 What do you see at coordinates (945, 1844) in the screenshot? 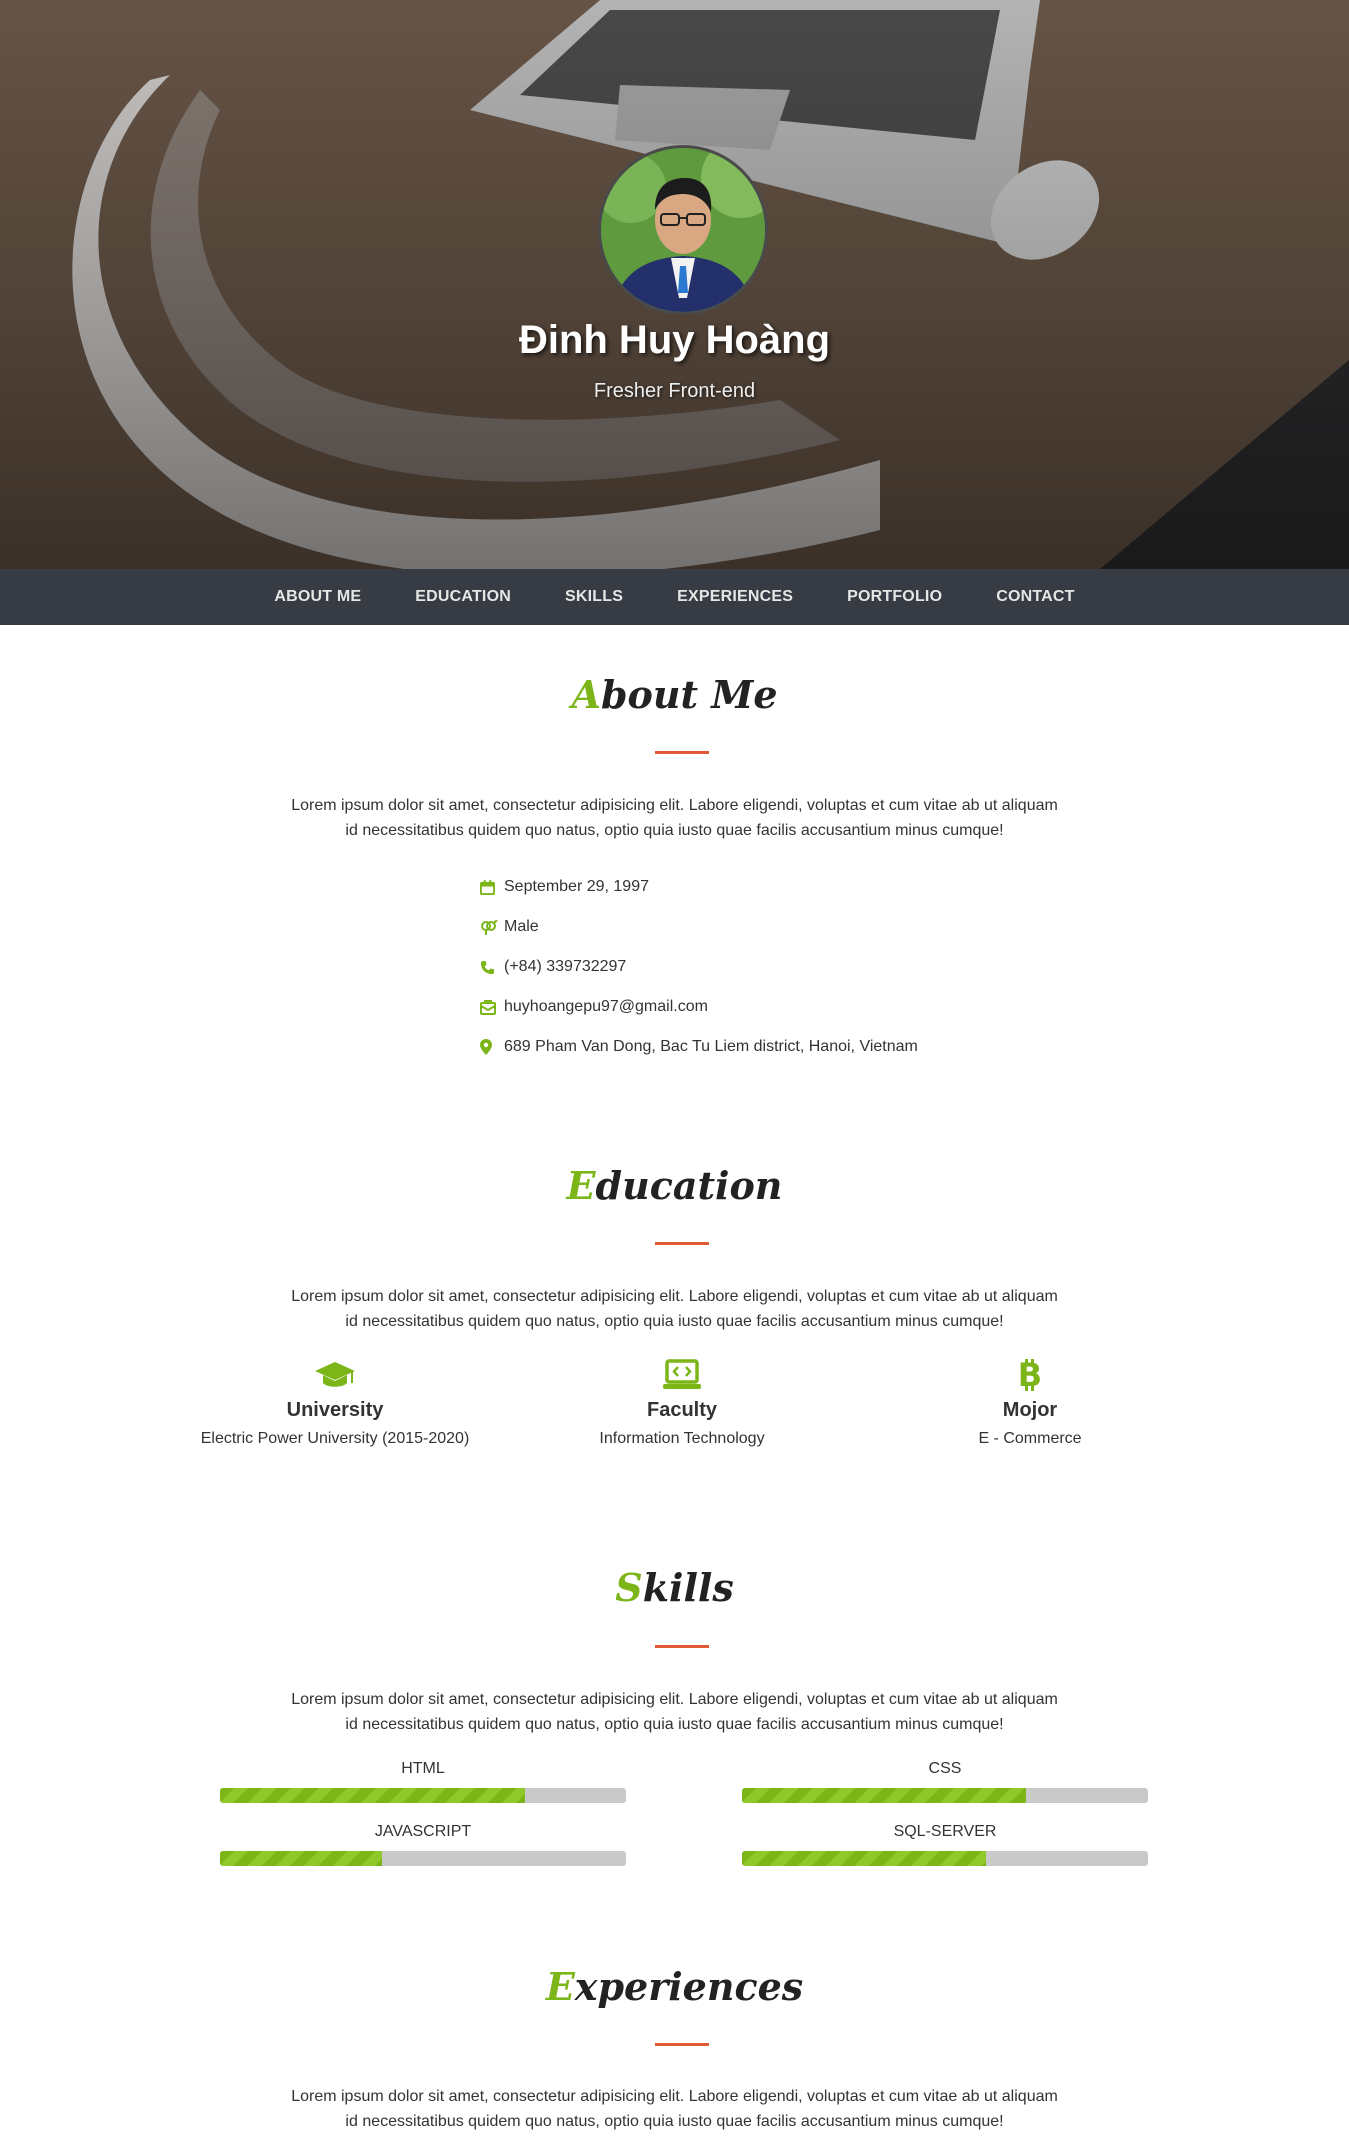
I see `skill-sql-server: SQL-SERVER` at bounding box center [945, 1844].